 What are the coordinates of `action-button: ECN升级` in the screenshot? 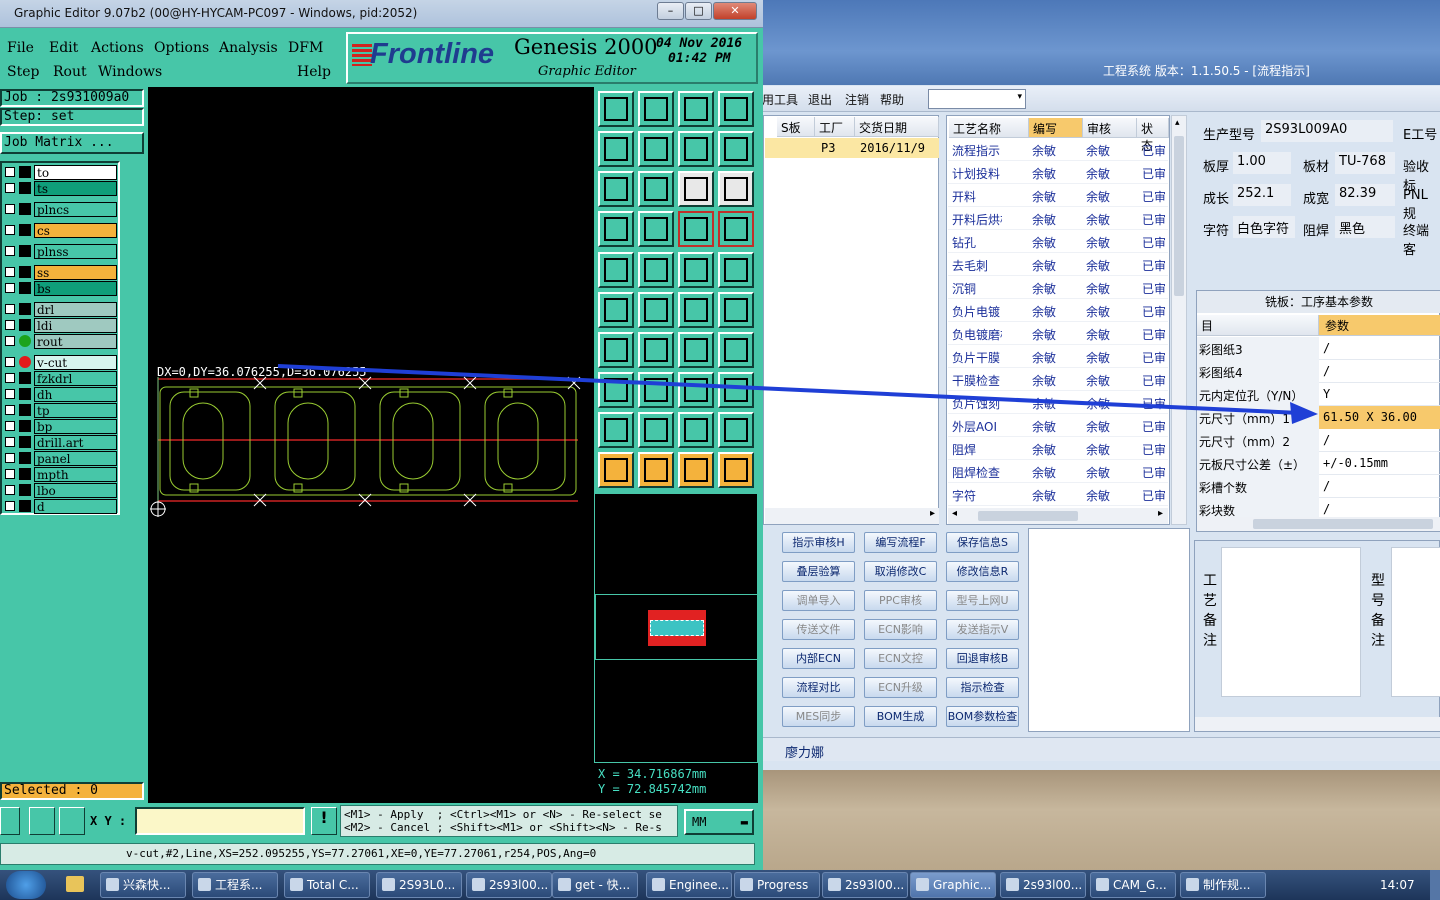 It's located at (900, 687).